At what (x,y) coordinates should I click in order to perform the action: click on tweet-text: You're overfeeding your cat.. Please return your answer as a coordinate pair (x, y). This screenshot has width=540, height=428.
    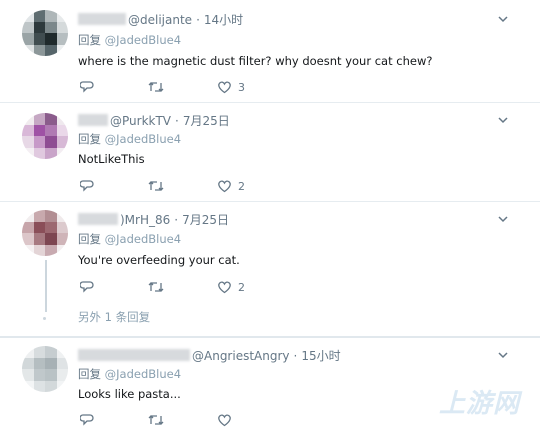
    Looking at the image, I should click on (159, 260).